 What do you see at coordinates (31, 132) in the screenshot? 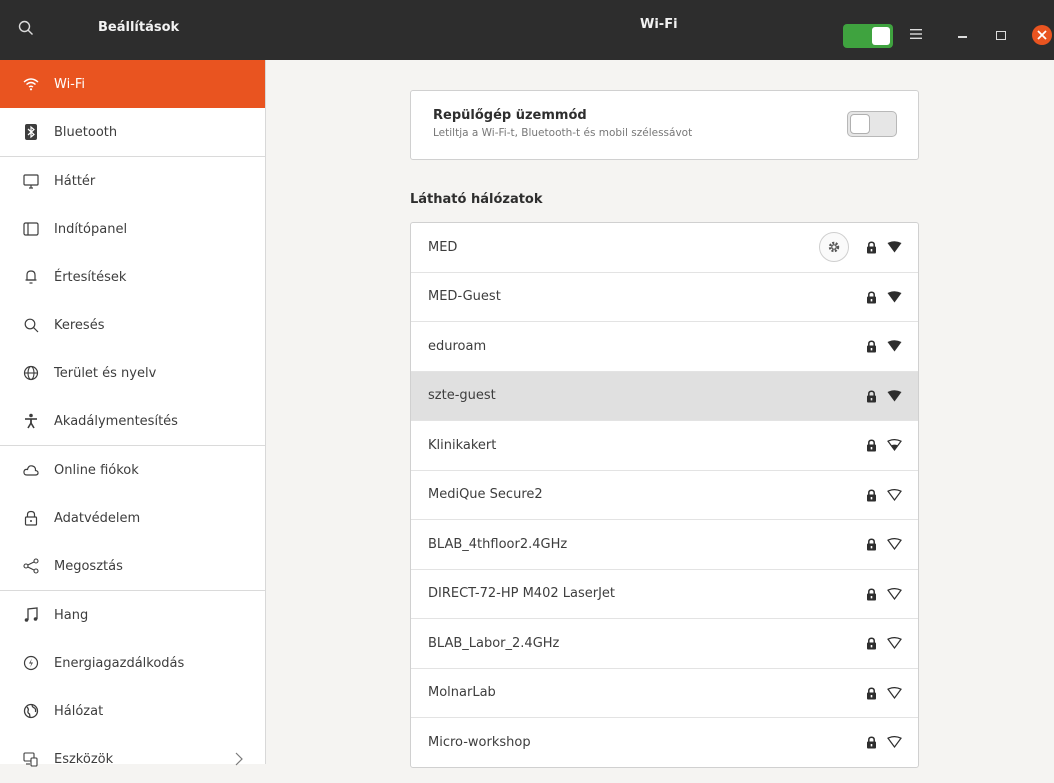
I see `bluetooth-icon` at bounding box center [31, 132].